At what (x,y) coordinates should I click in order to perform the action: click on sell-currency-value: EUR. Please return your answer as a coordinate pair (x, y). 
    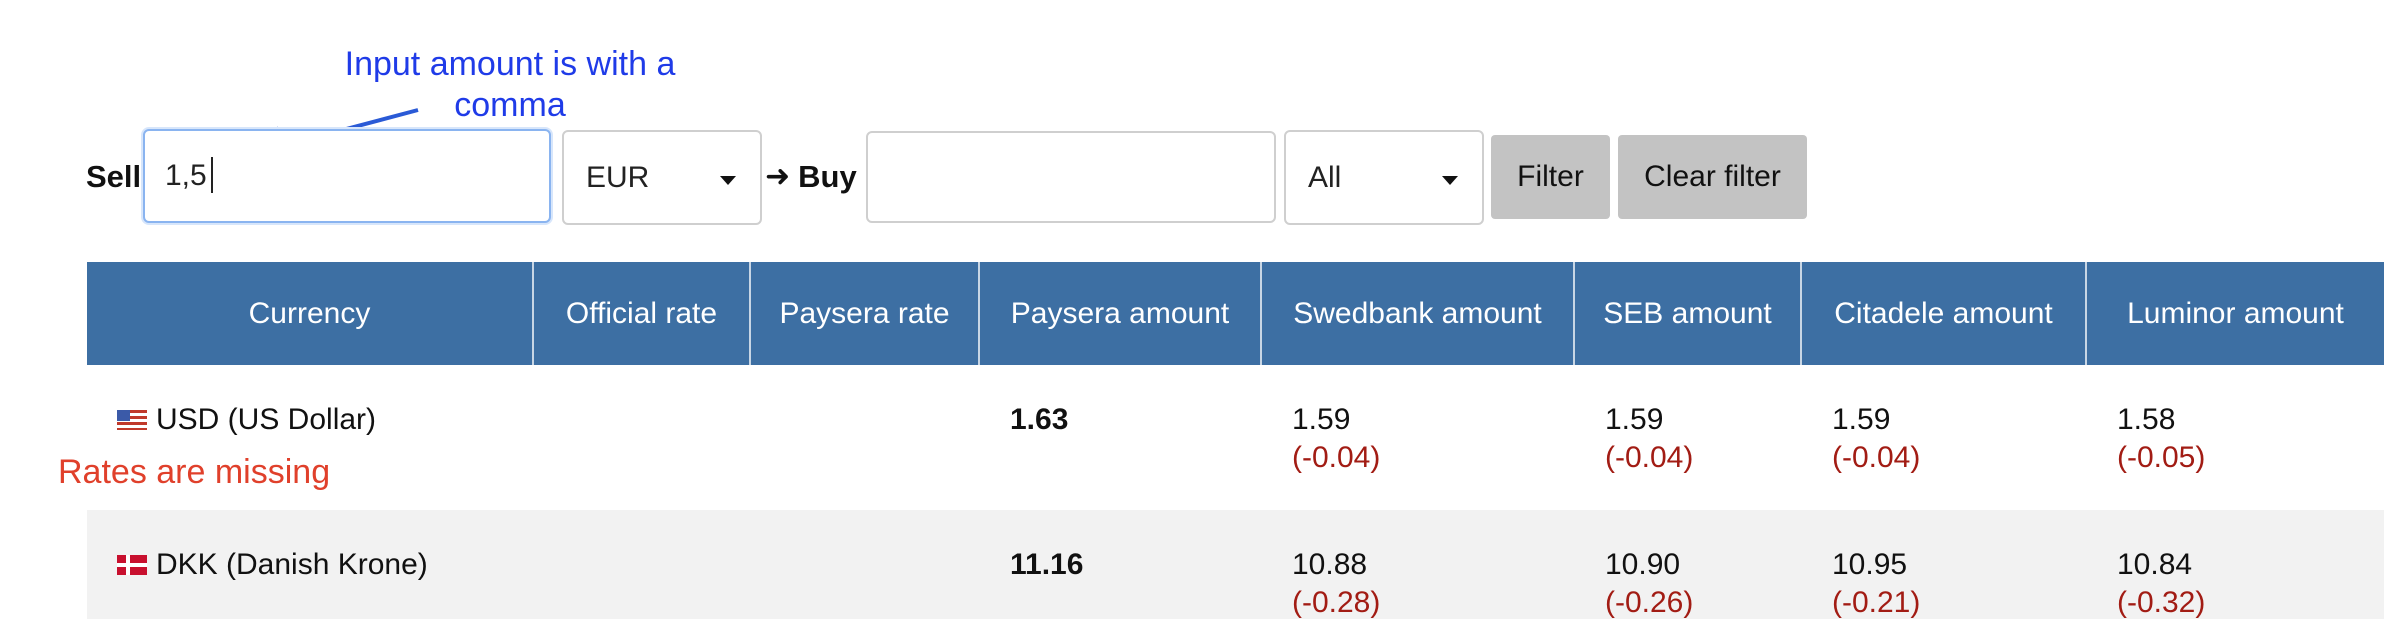
    Looking at the image, I should click on (618, 177).